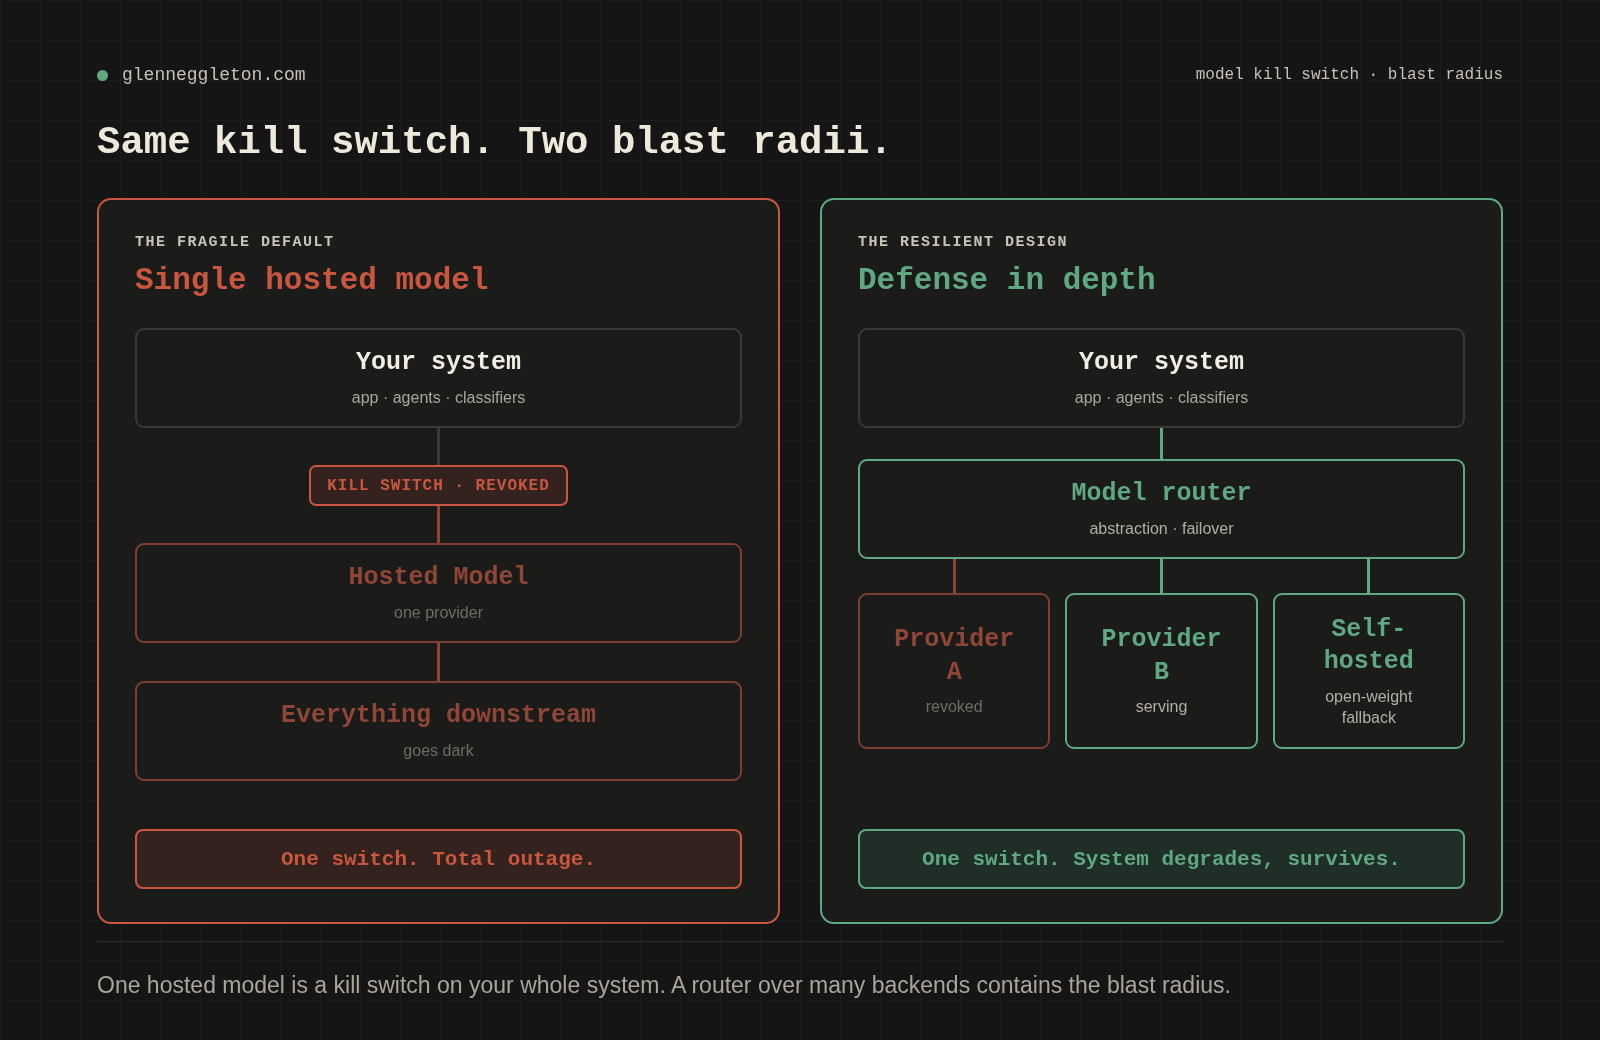  I want to click on tagline: model kill switch · blast radius, so click(1349, 75).